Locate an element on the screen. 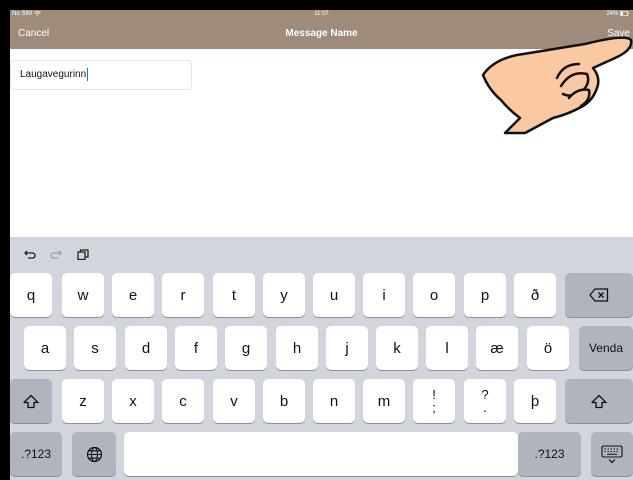  key-m: m is located at coordinates (384, 401).